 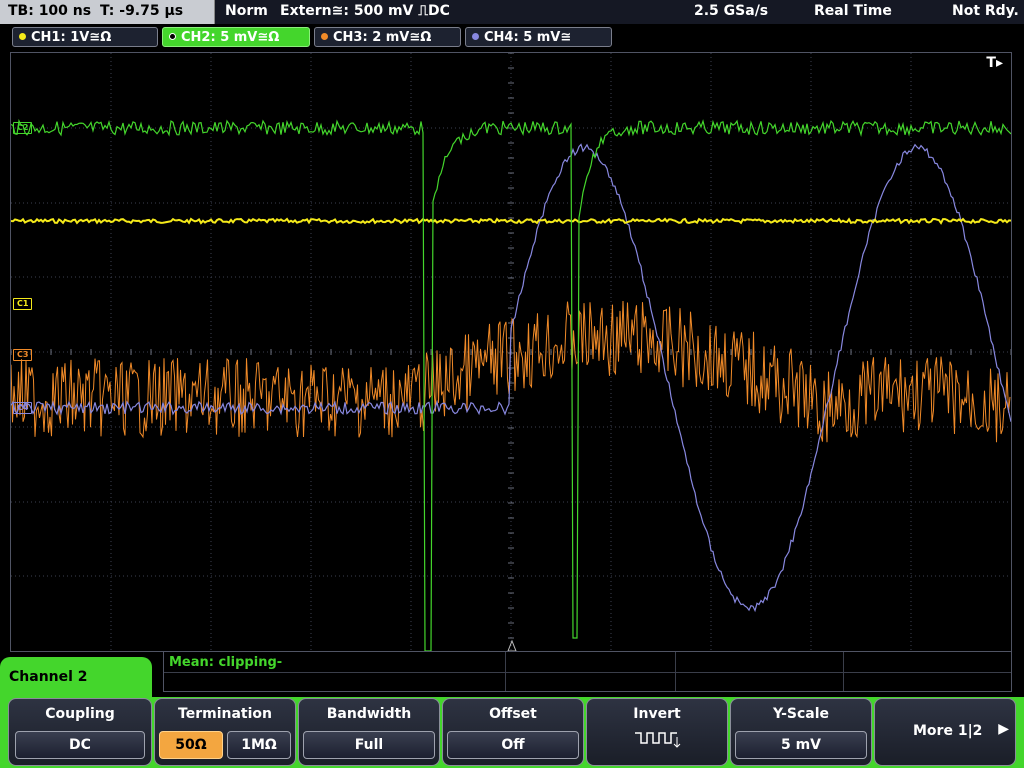 What do you see at coordinates (1003, 729) in the screenshot?
I see `chevron-right-icon: ▶` at bounding box center [1003, 729].